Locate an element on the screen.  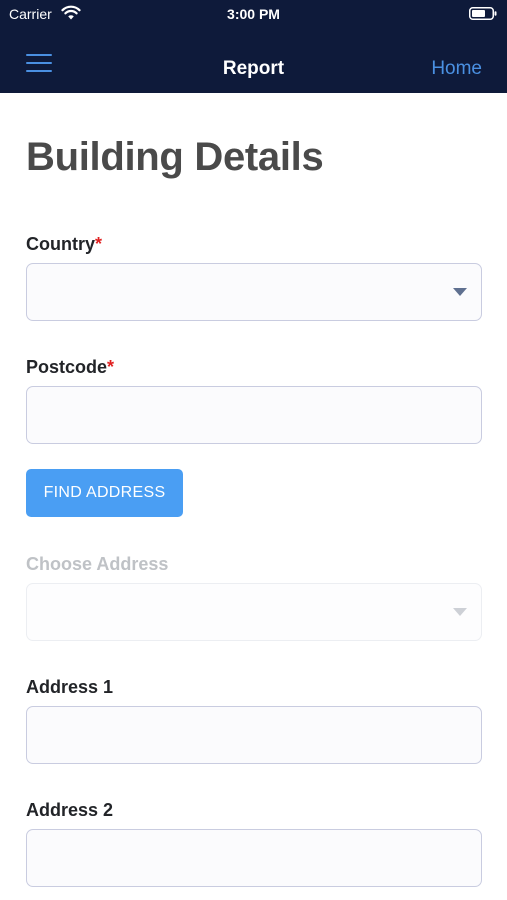
find-address-button: FIND ADDRESS is located at coordinates (104, 493).